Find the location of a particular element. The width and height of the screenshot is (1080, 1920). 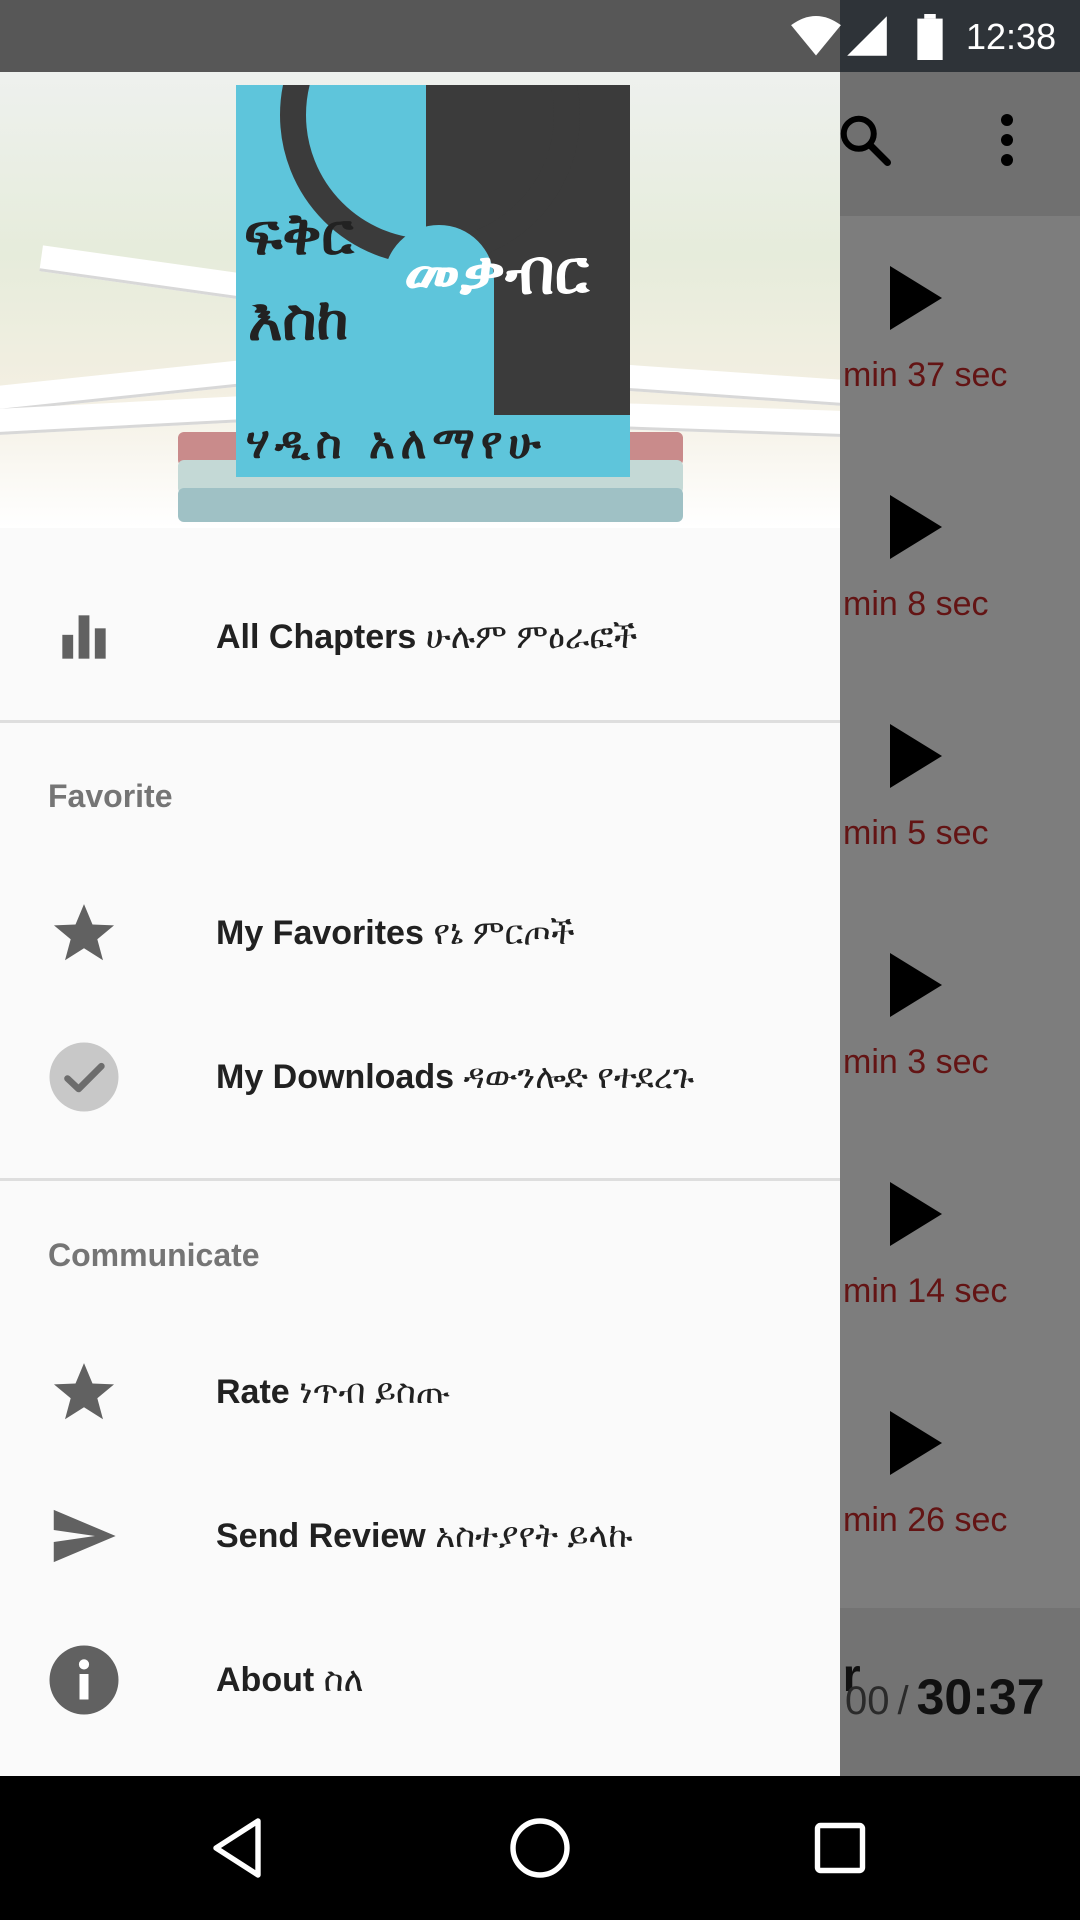

menu-label-amharic: ሁሉም ምዕራፎች is located at coordinates (531, 637).